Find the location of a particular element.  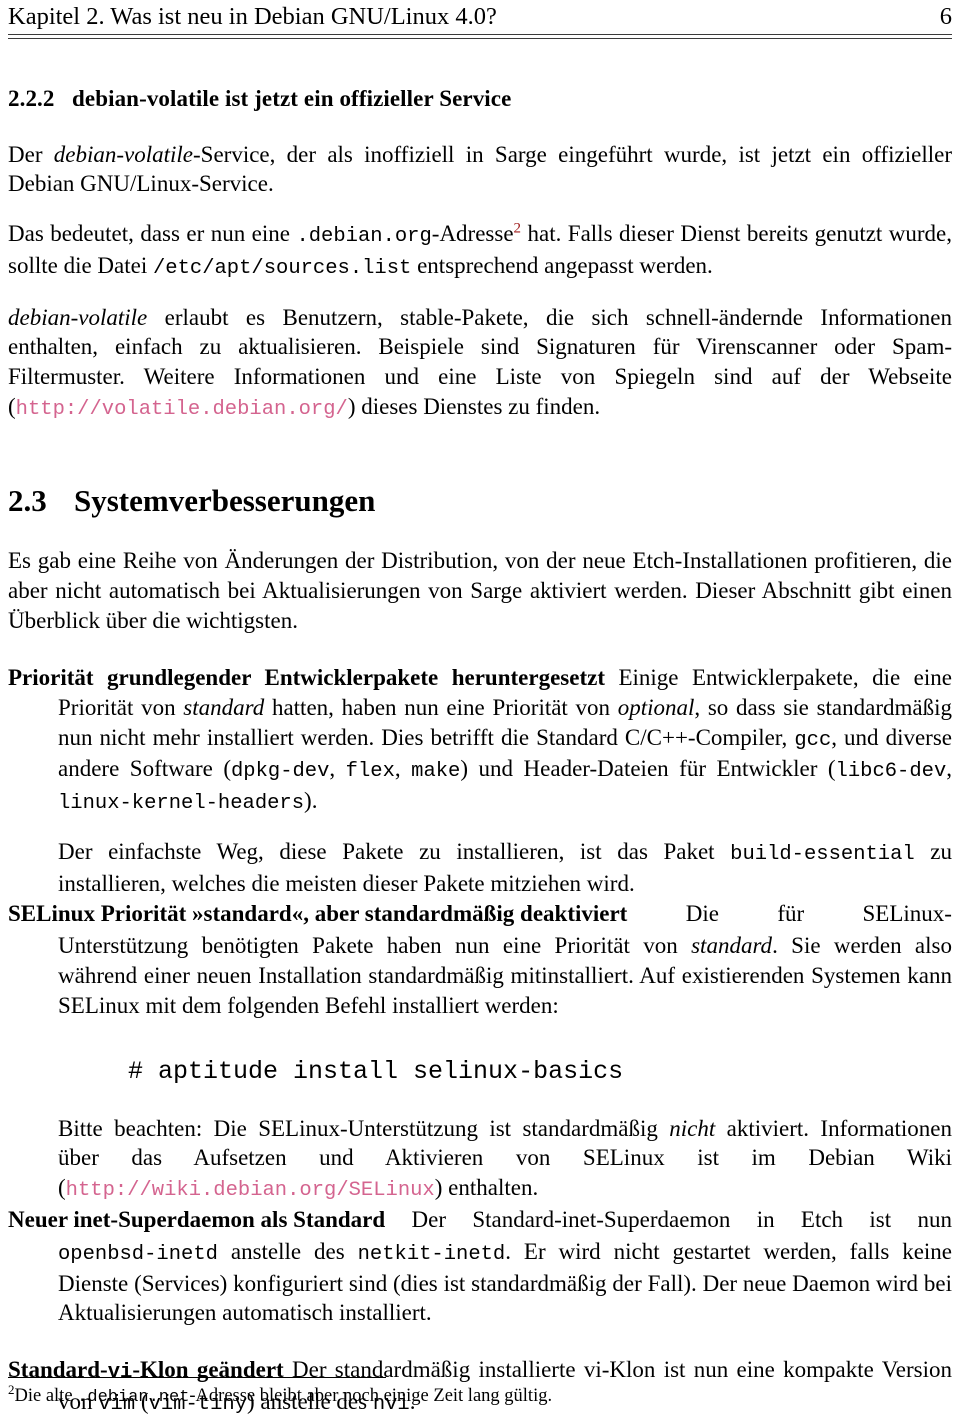

code-sources-list: /etc/apt/sources.list is located at coordinates (282, 268).